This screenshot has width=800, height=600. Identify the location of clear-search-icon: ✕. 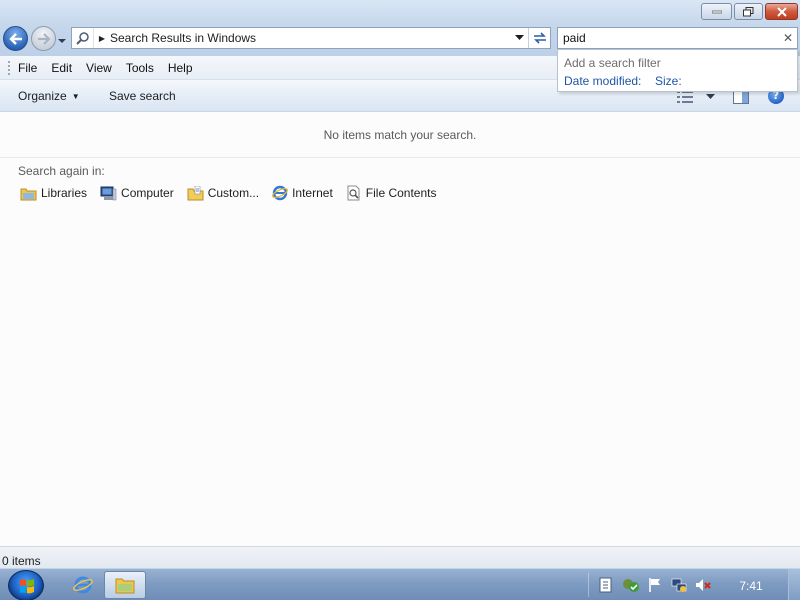
(788, 38).